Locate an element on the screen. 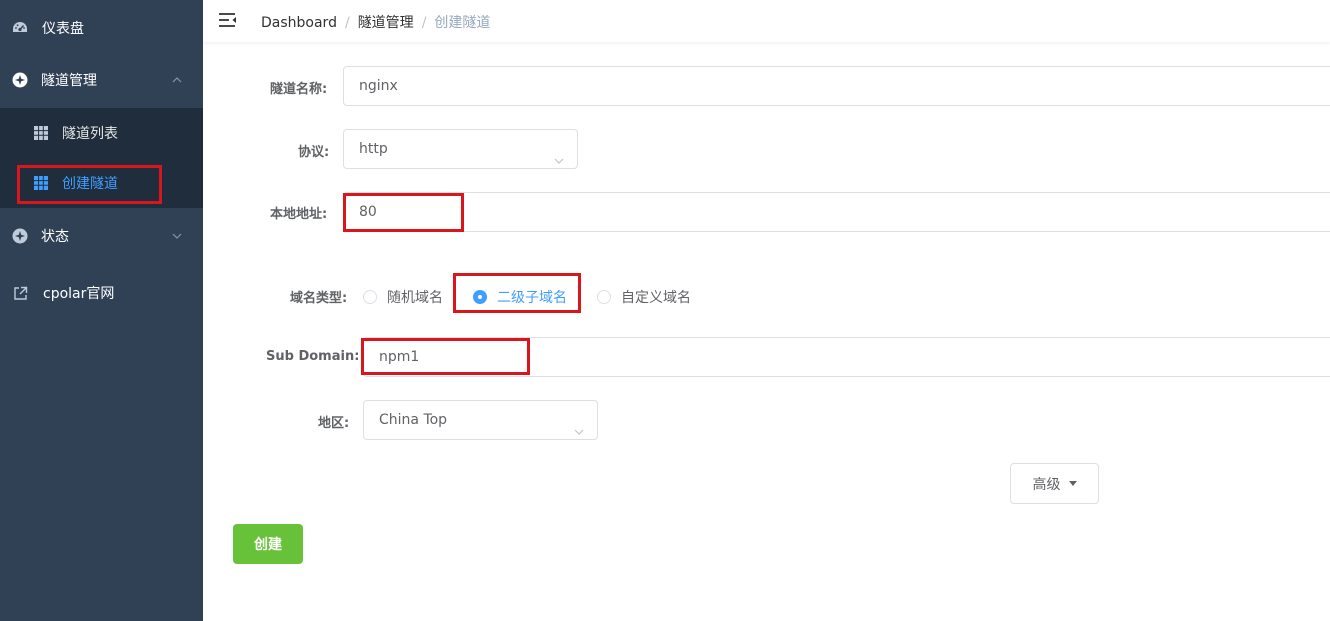 This screenshot has width=1330, height=621. sidebar-item-create-tunnel: 创建隧道 is located at coordinates (101, 183).